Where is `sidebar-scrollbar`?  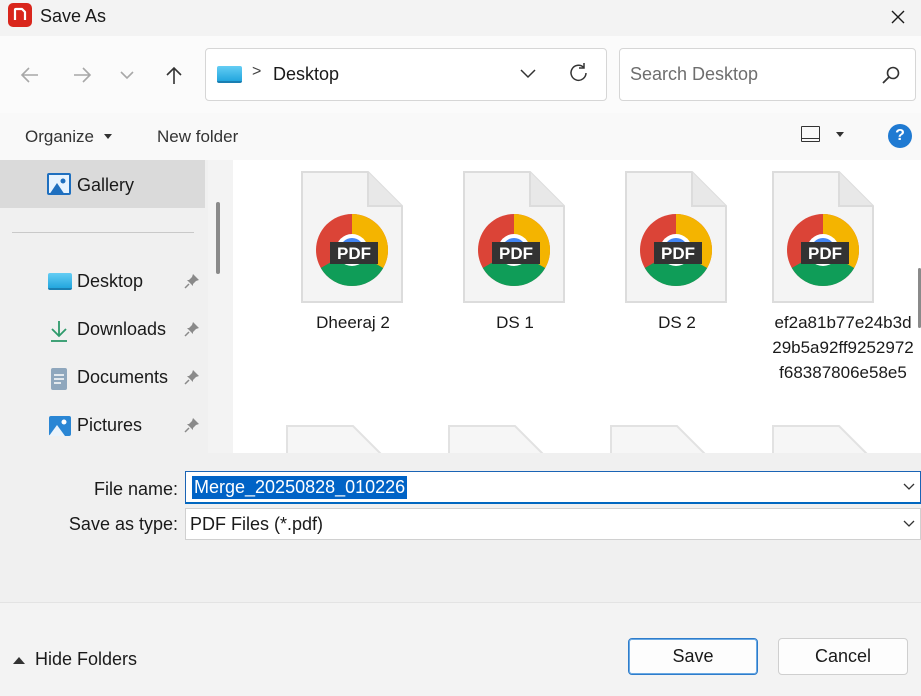
sidebar-scrollbar is located at coordinates (218, 238).